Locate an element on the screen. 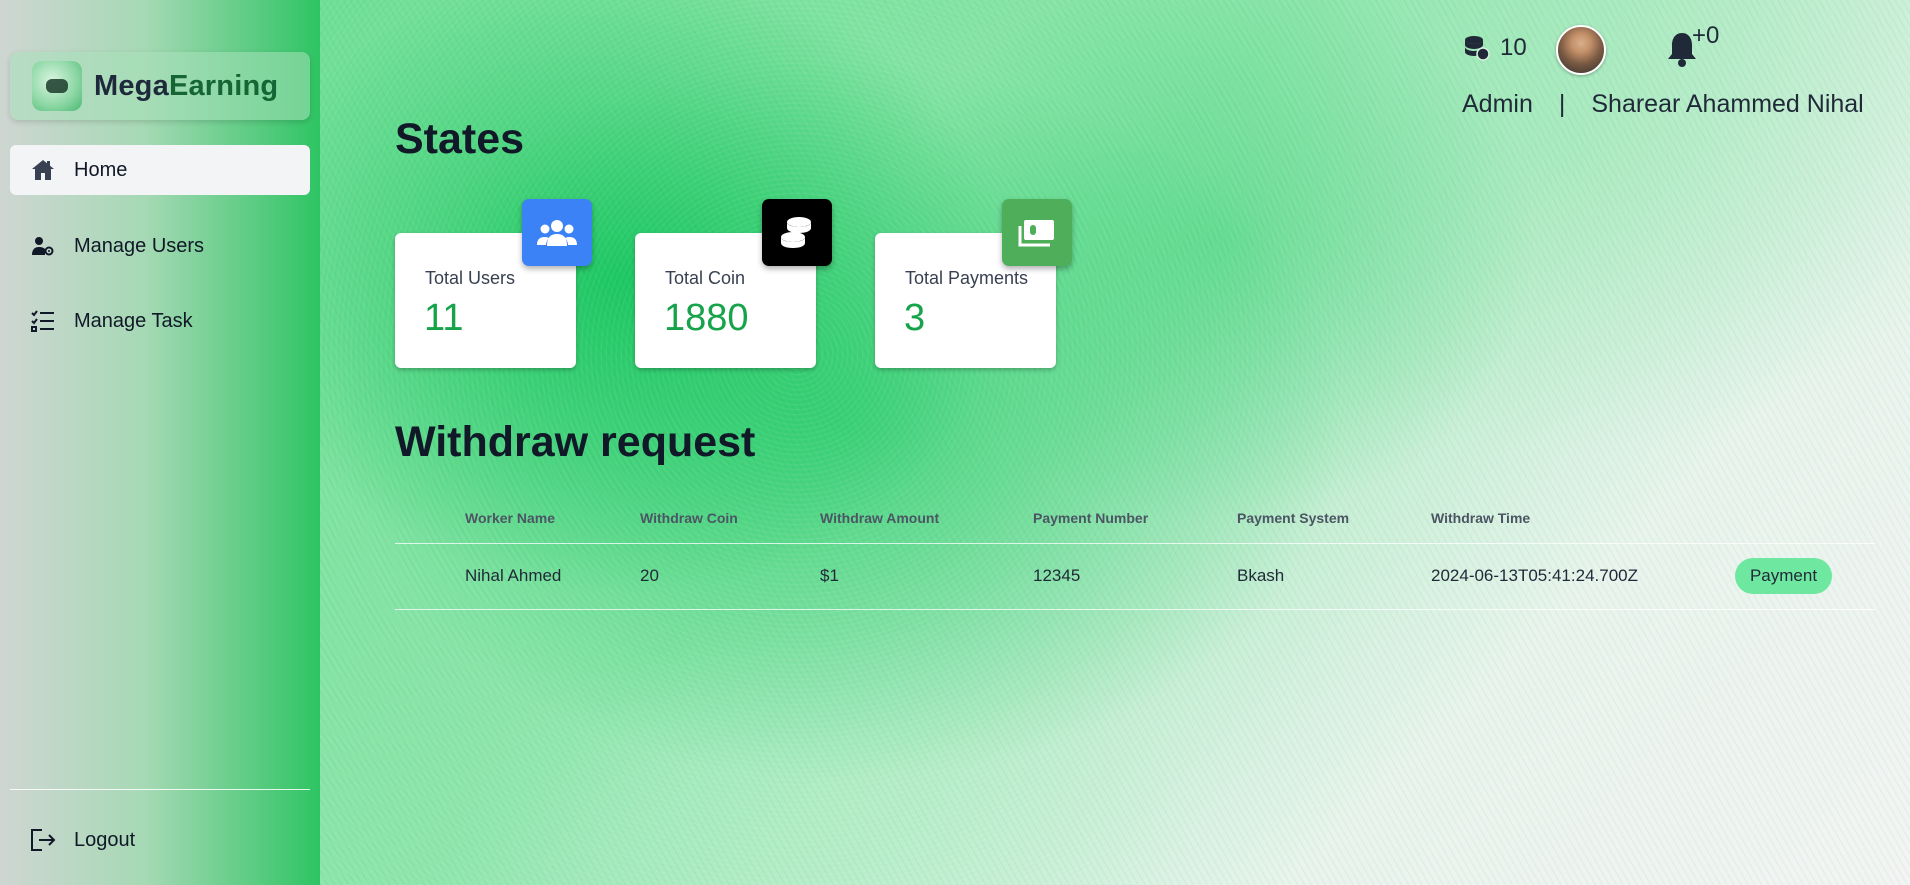  stat-card-total-users: Total Users 11 is located at coordinates (493, 283).